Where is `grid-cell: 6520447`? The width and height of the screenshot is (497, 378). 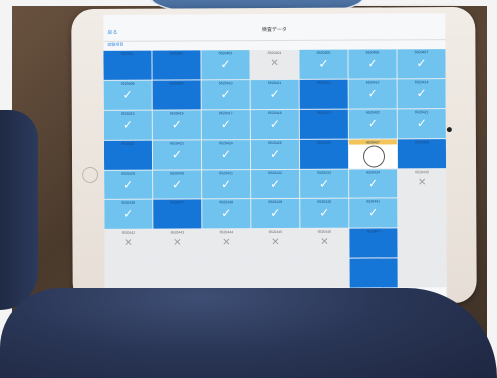 grid-cell: 6520447 is located at coordinates (373, 243).